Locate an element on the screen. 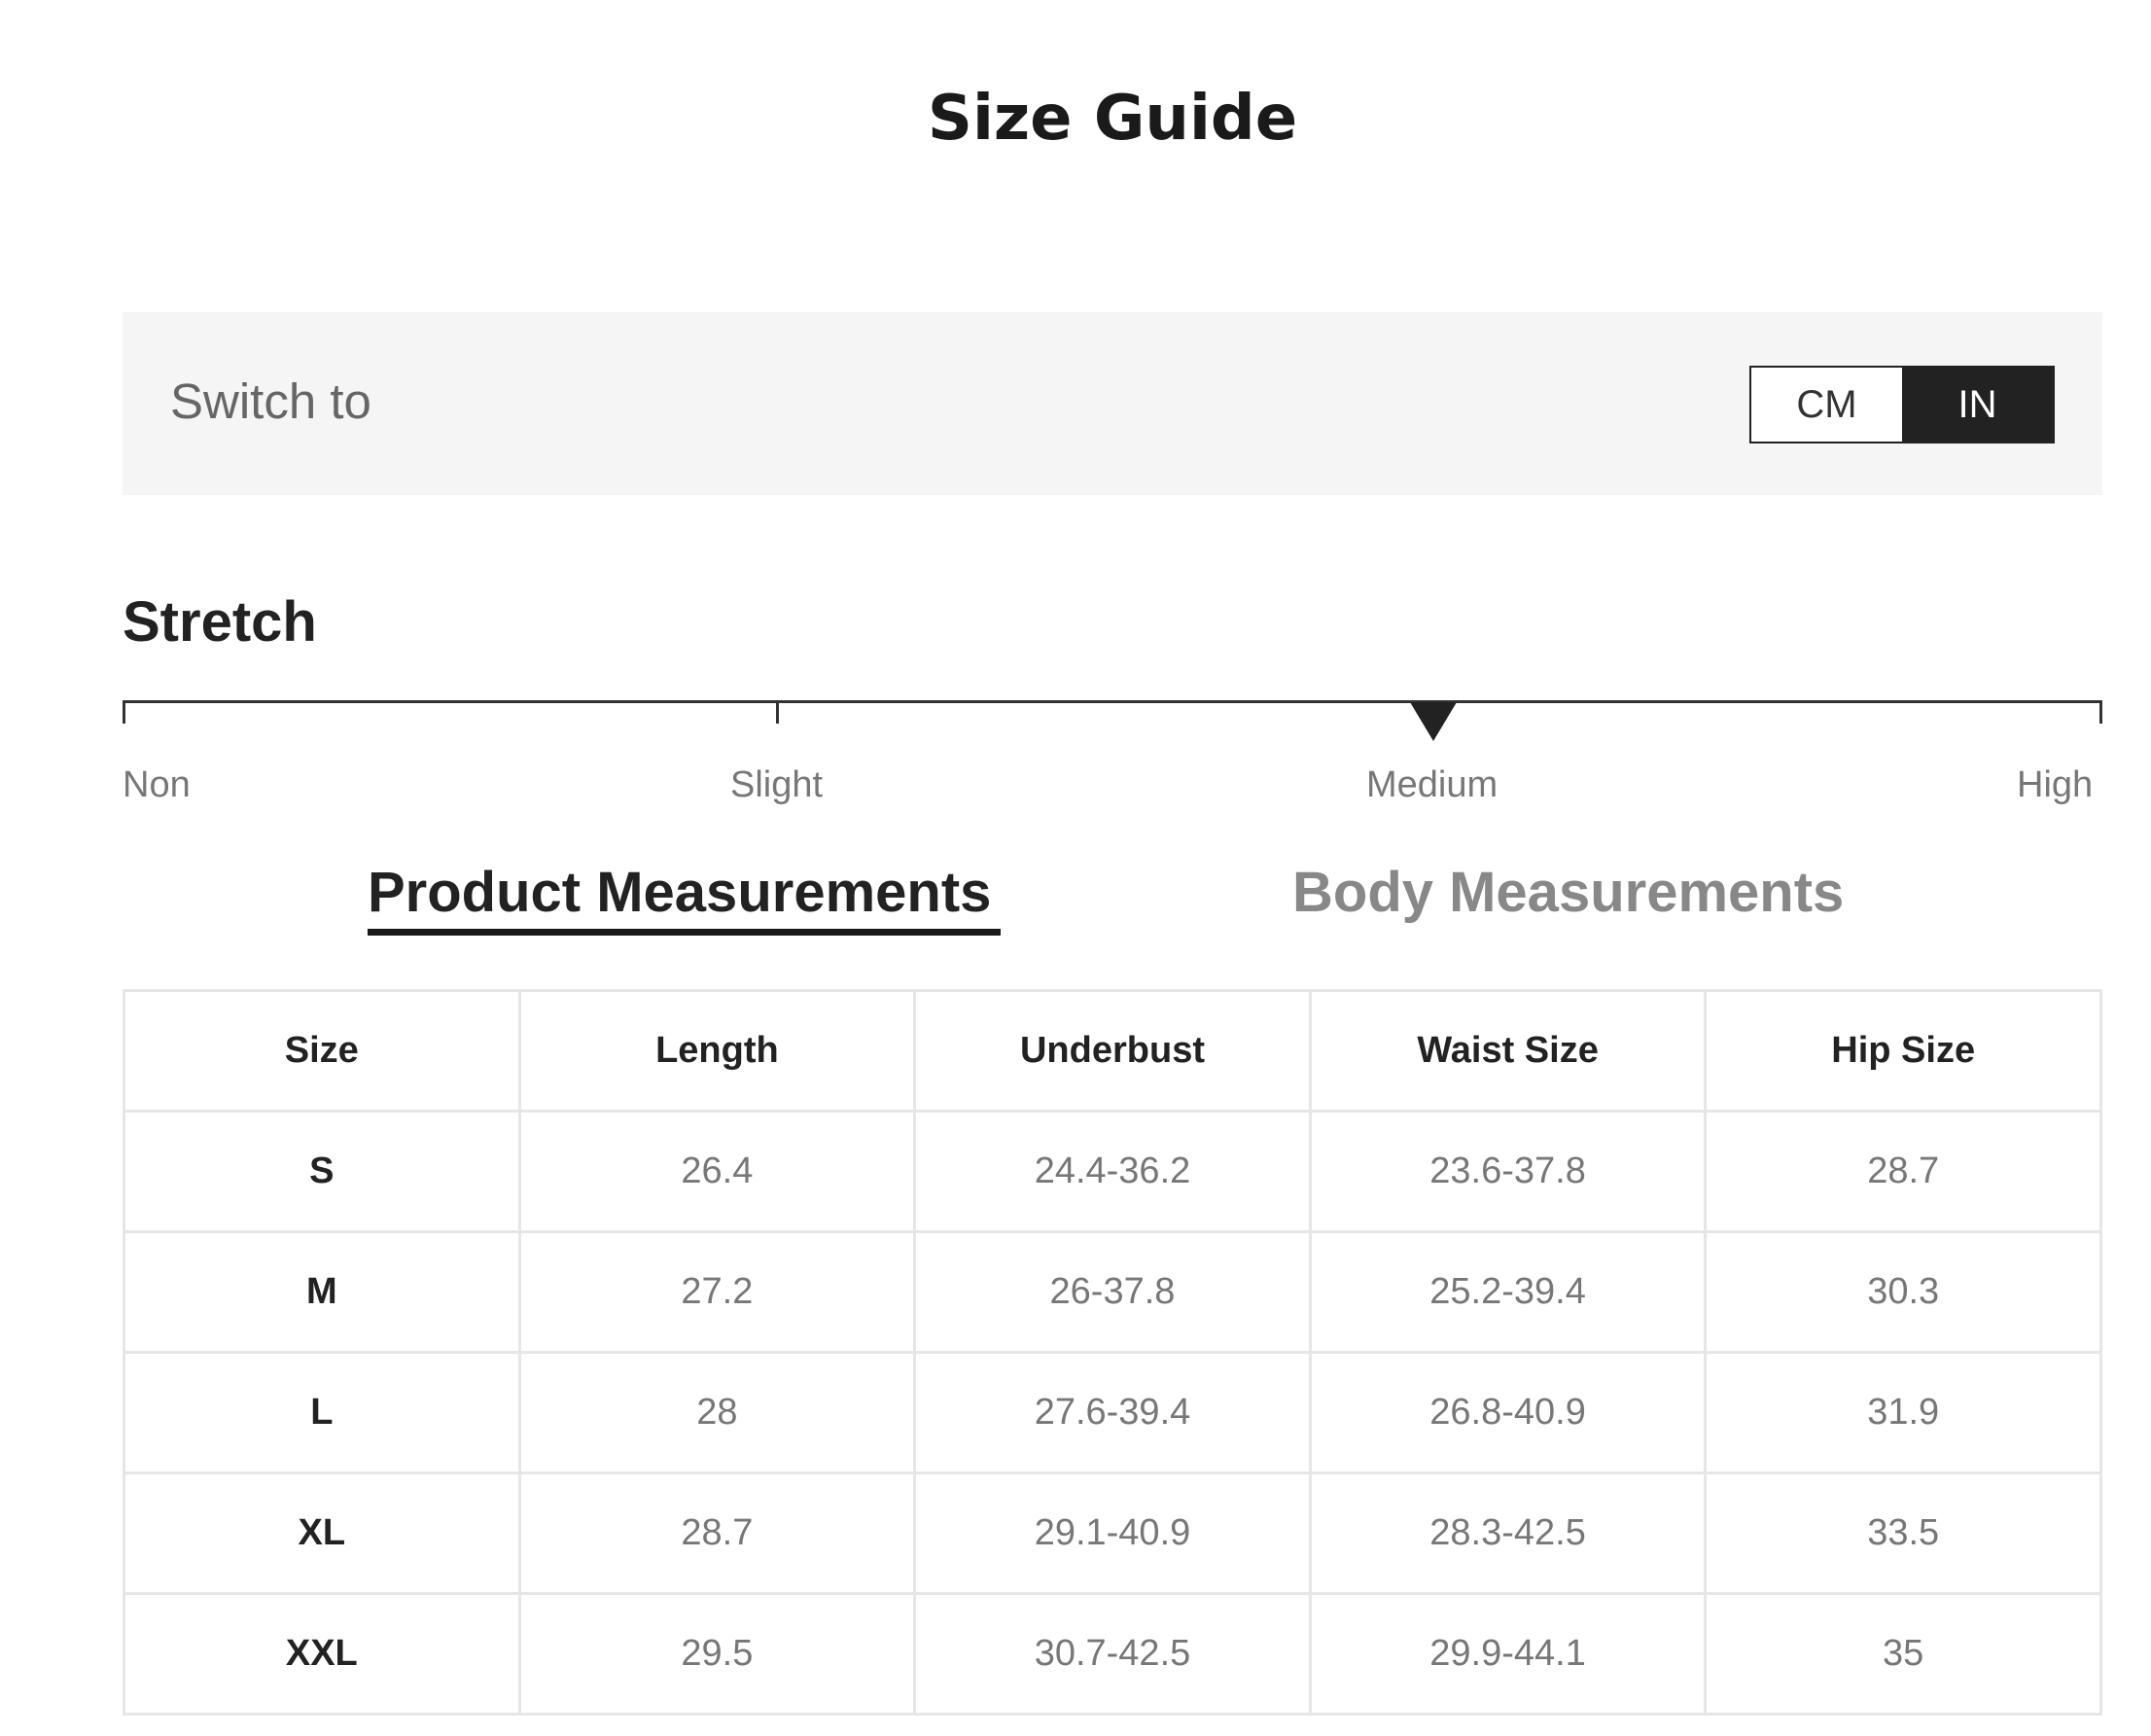 Image resolution: width=2151 pixels, height=1736 pixels. unit-toggle: CM IN is located at coordinates (1902, 404).